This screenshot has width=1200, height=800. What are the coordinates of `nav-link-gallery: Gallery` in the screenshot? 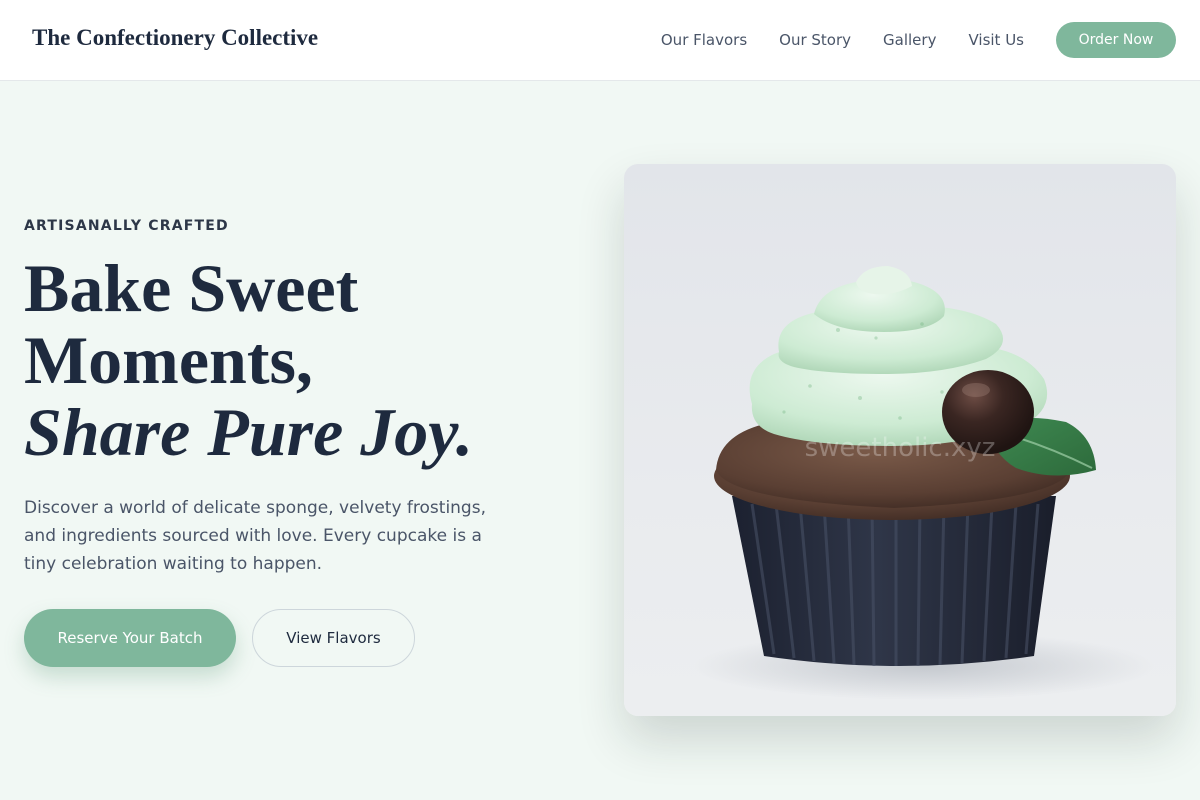 It's located at (909, 40).